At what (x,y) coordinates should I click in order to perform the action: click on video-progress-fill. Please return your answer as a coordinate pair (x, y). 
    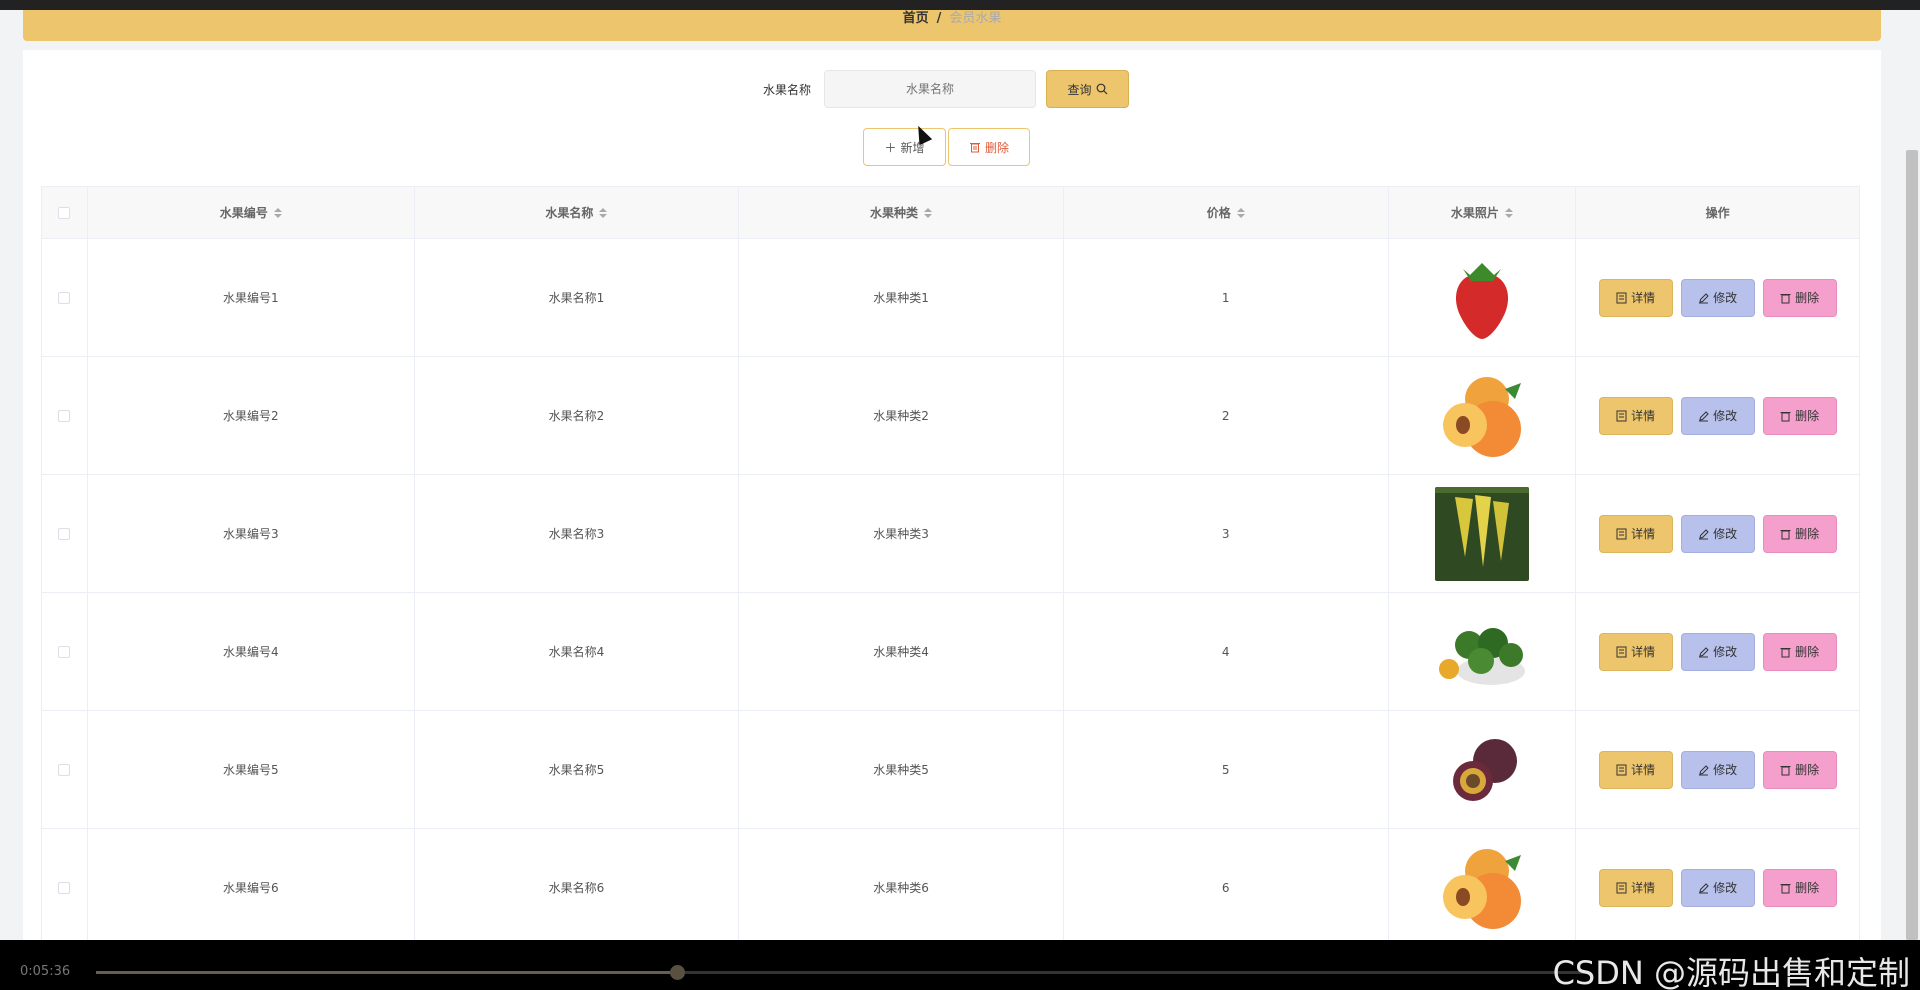
    Looking at the image, I should click on (387, 972).